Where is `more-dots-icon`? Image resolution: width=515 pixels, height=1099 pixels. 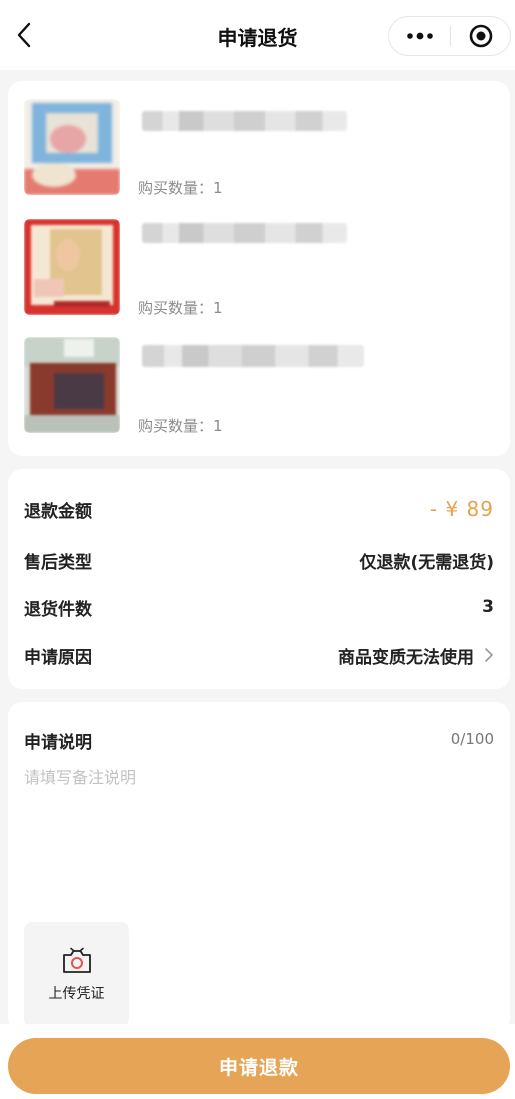
more-dots-icon is located at coordinates (419, 36).